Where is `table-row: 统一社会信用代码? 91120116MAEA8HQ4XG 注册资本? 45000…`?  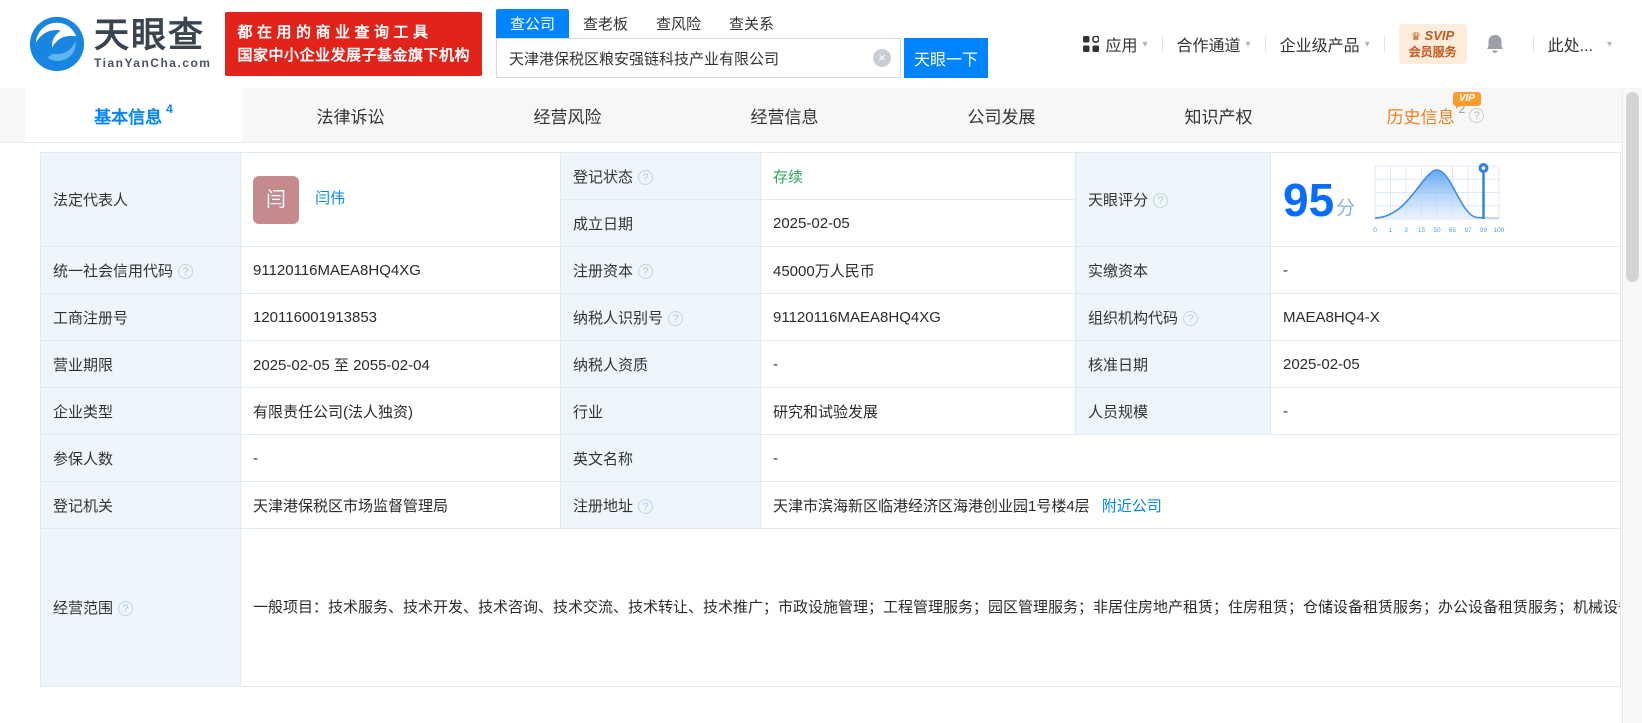 table-row: 统一社会信用代码? 91120116MAEA8HQ4XG 注册资本? 45000… is located at coordinates (830, 270).